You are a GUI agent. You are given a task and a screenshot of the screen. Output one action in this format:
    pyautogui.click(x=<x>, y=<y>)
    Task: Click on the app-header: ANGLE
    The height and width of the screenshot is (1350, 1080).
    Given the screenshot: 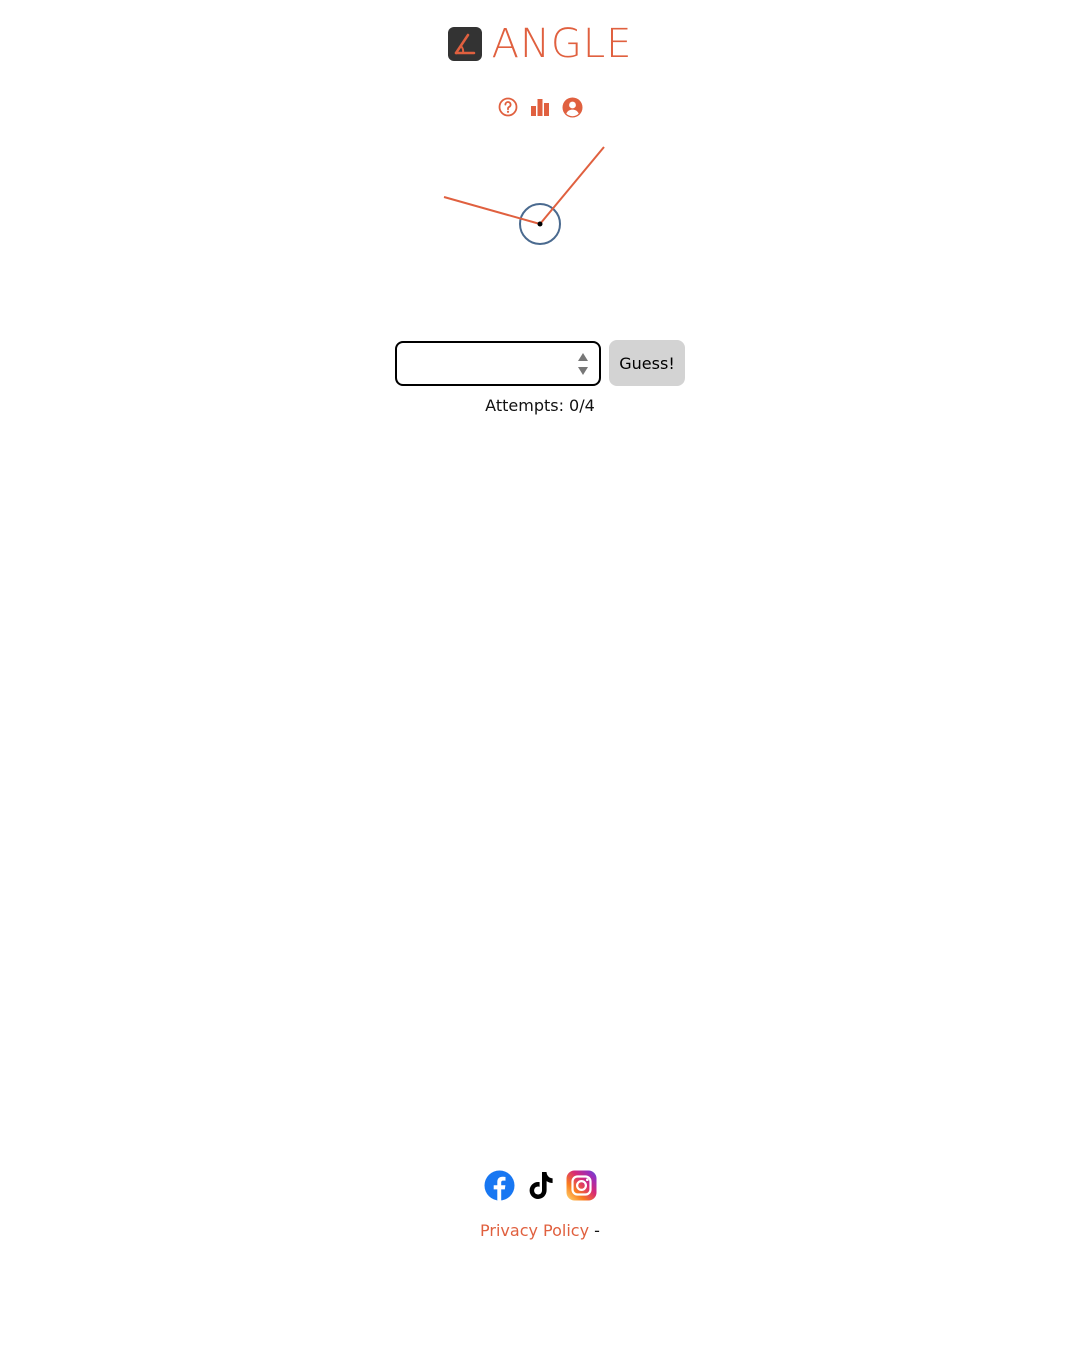 What is the action you would take?
    pyautogui.click(x=540, y=44)
    